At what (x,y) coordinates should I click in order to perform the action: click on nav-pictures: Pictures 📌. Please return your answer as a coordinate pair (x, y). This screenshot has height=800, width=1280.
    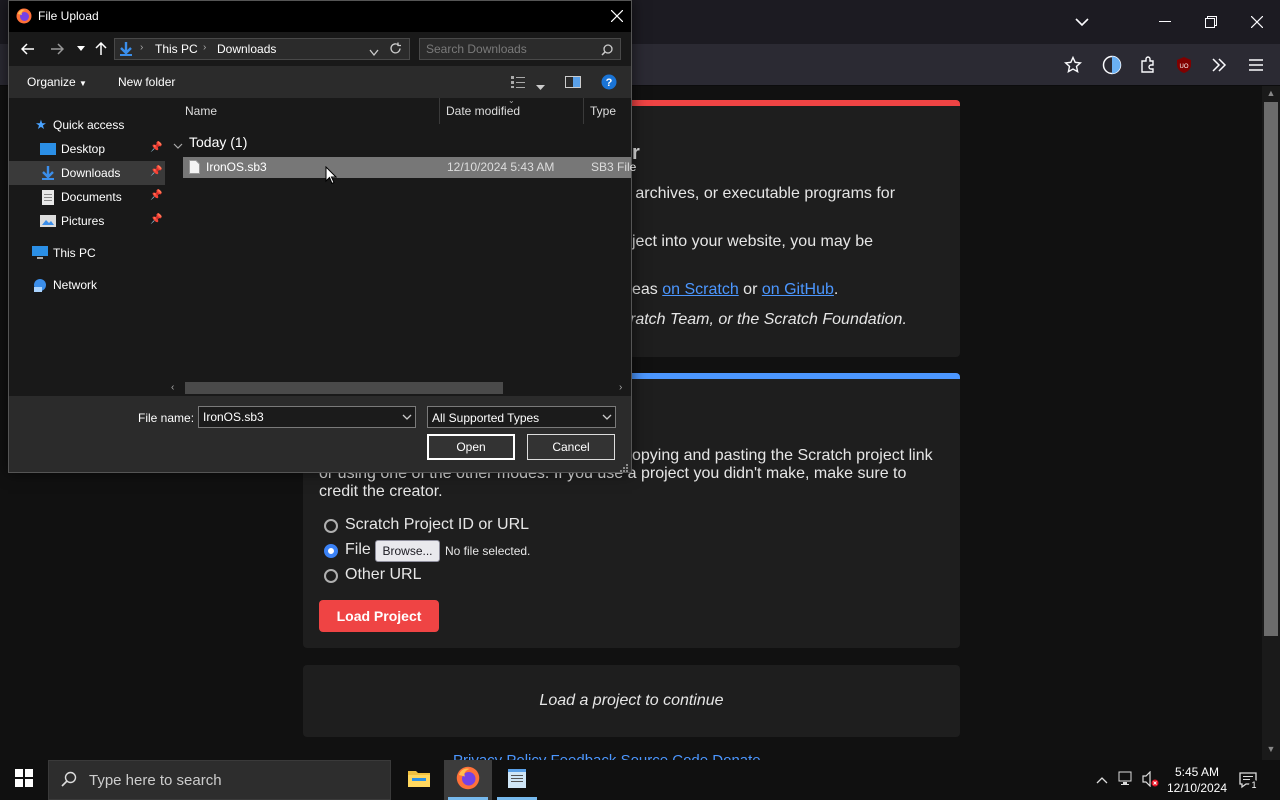
    Looking at the image, I should click on (87, 221).